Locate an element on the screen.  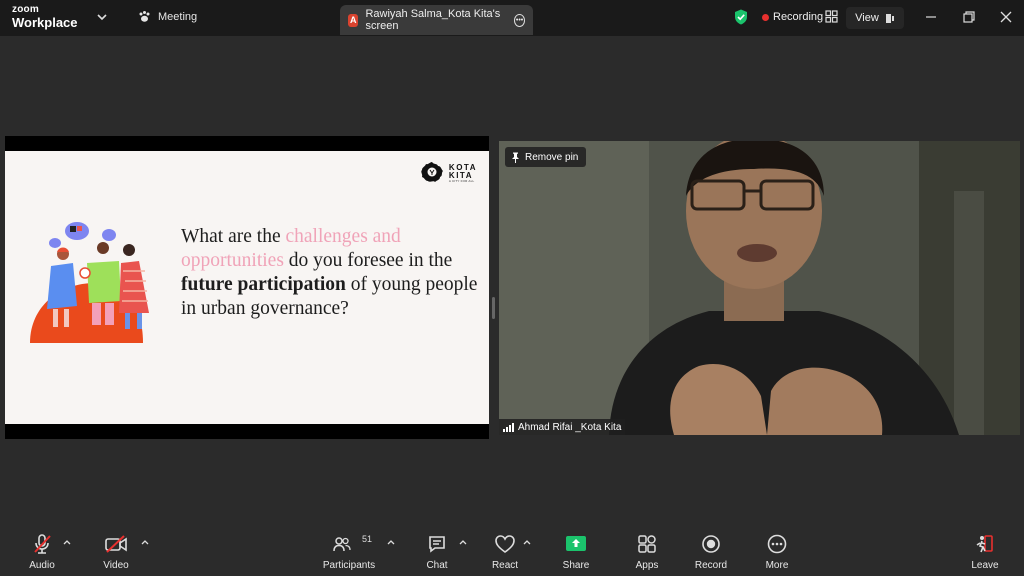
remove-pin-label: Remove pin is located at coordinates (552, 157).